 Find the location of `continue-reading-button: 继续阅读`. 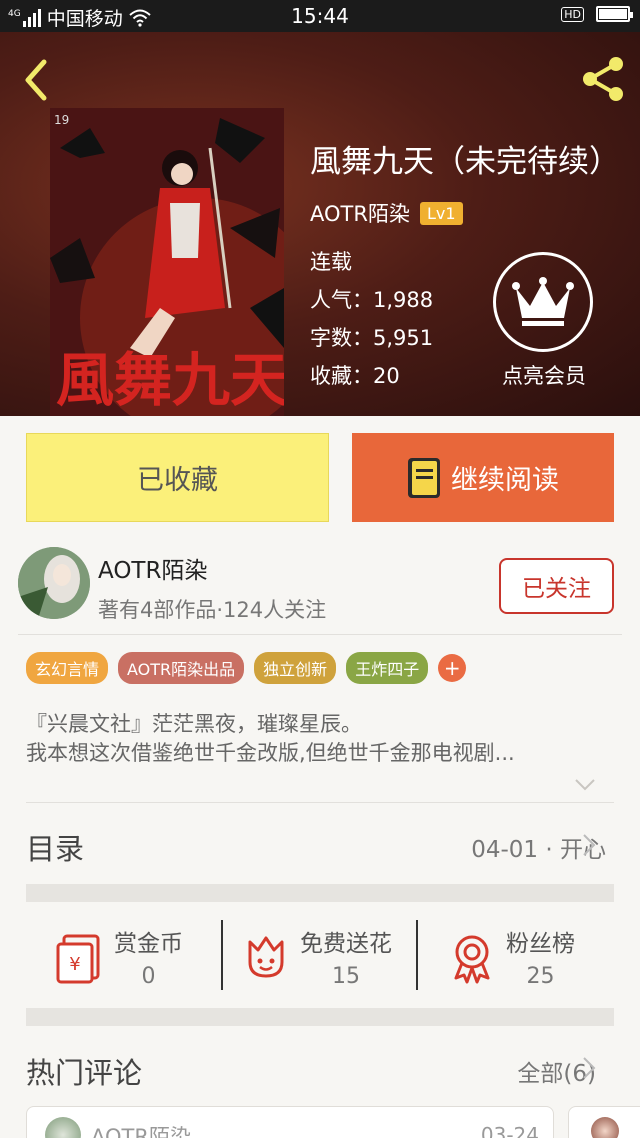

continue-reading-button: 继续阅读 is located at coordinates (483, 477).